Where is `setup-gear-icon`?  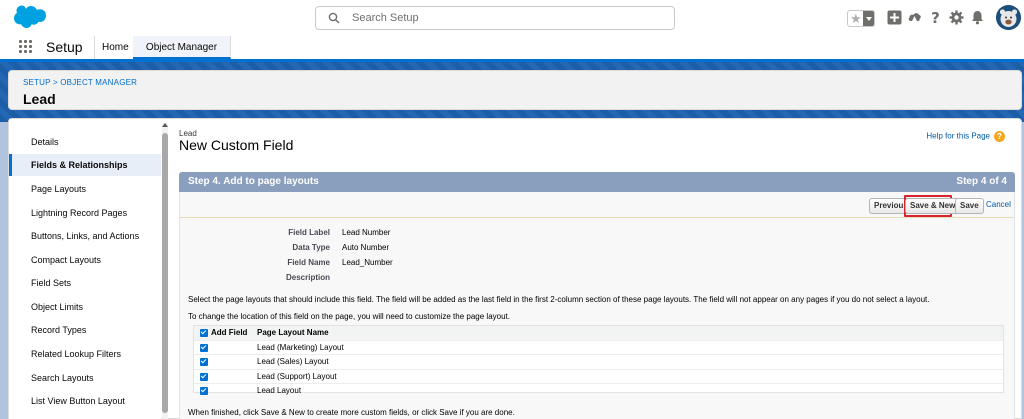
setup-gear-icon is located at coordinates (956, 17).